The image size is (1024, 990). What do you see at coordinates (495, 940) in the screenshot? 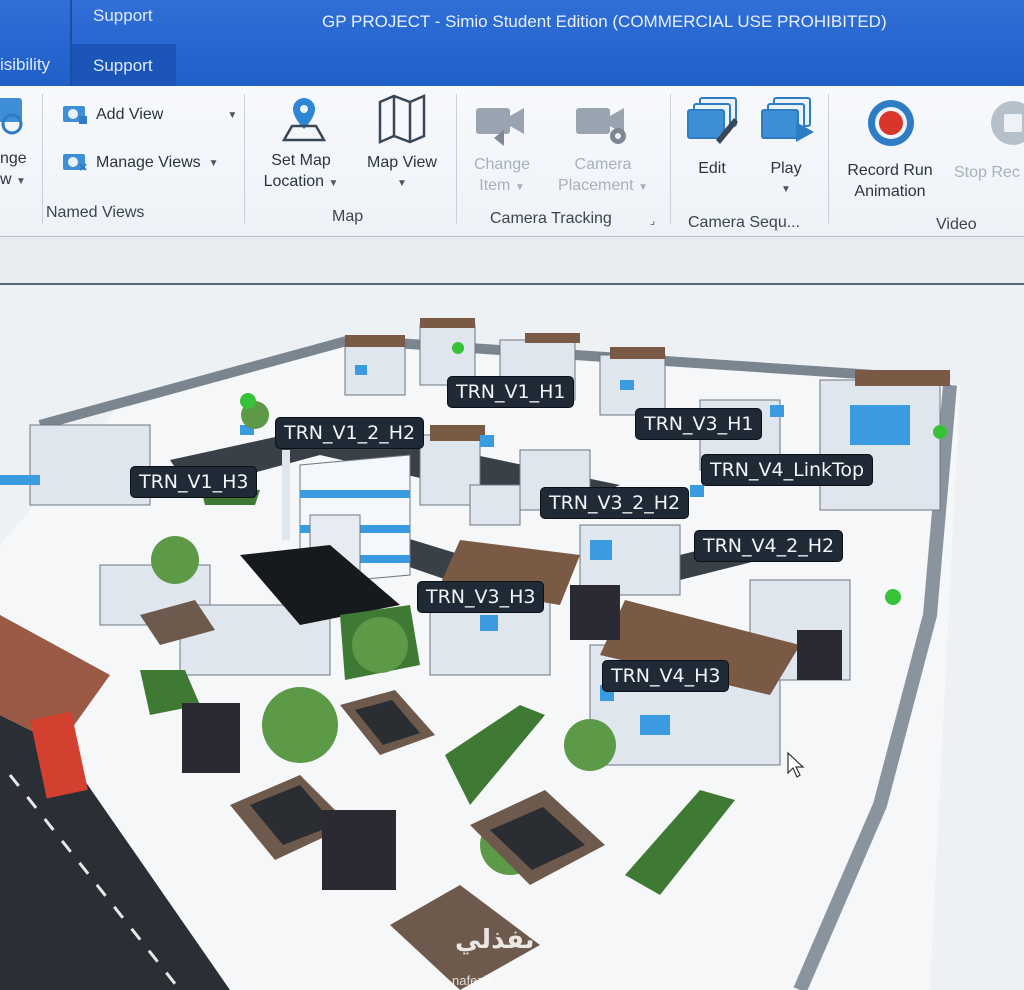
I see `watermark-logo: نفذلي` at bounding box center [495, 940].